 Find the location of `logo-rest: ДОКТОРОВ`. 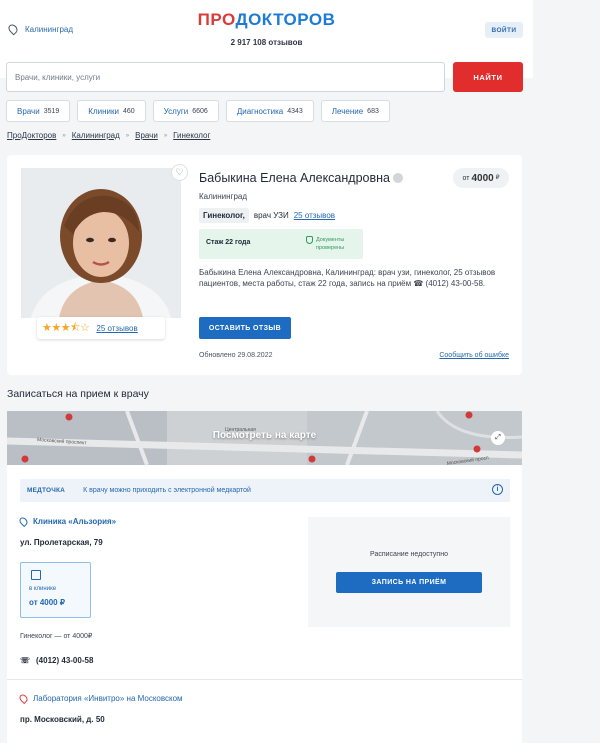

logo-rest: ДОКТОРОВ is located at coordinates (285, 19).